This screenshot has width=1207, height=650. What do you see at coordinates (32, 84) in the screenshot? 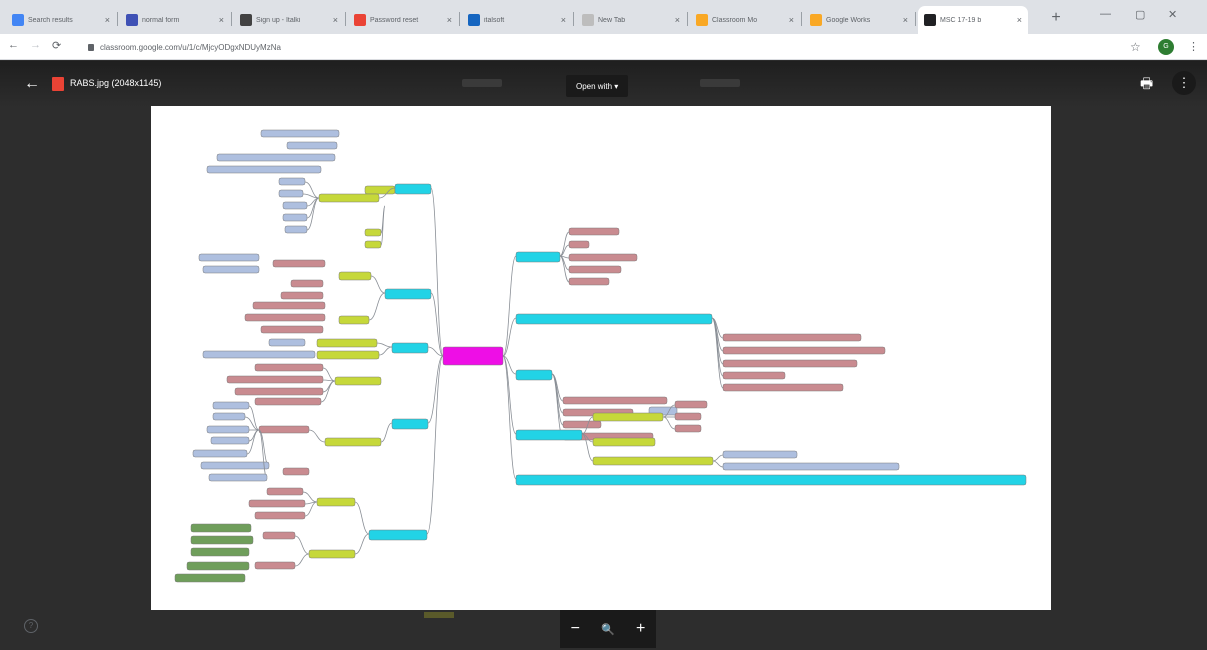
I see `arrow-left-icon: ←` at bounding box center [32, 84].